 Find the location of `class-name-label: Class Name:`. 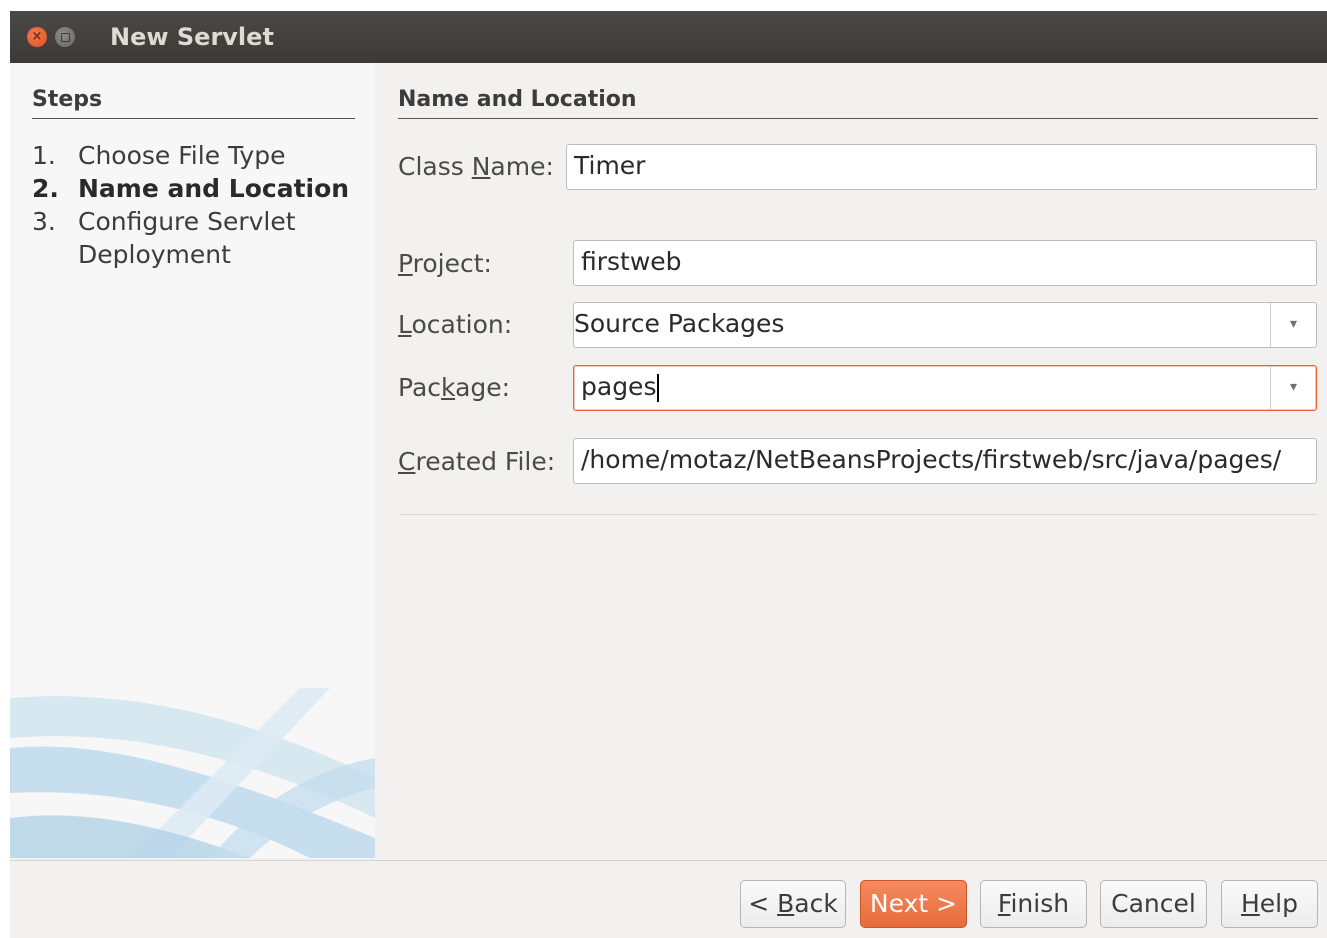

class-name-label: Class Name: is located at coordinates (476, 166).